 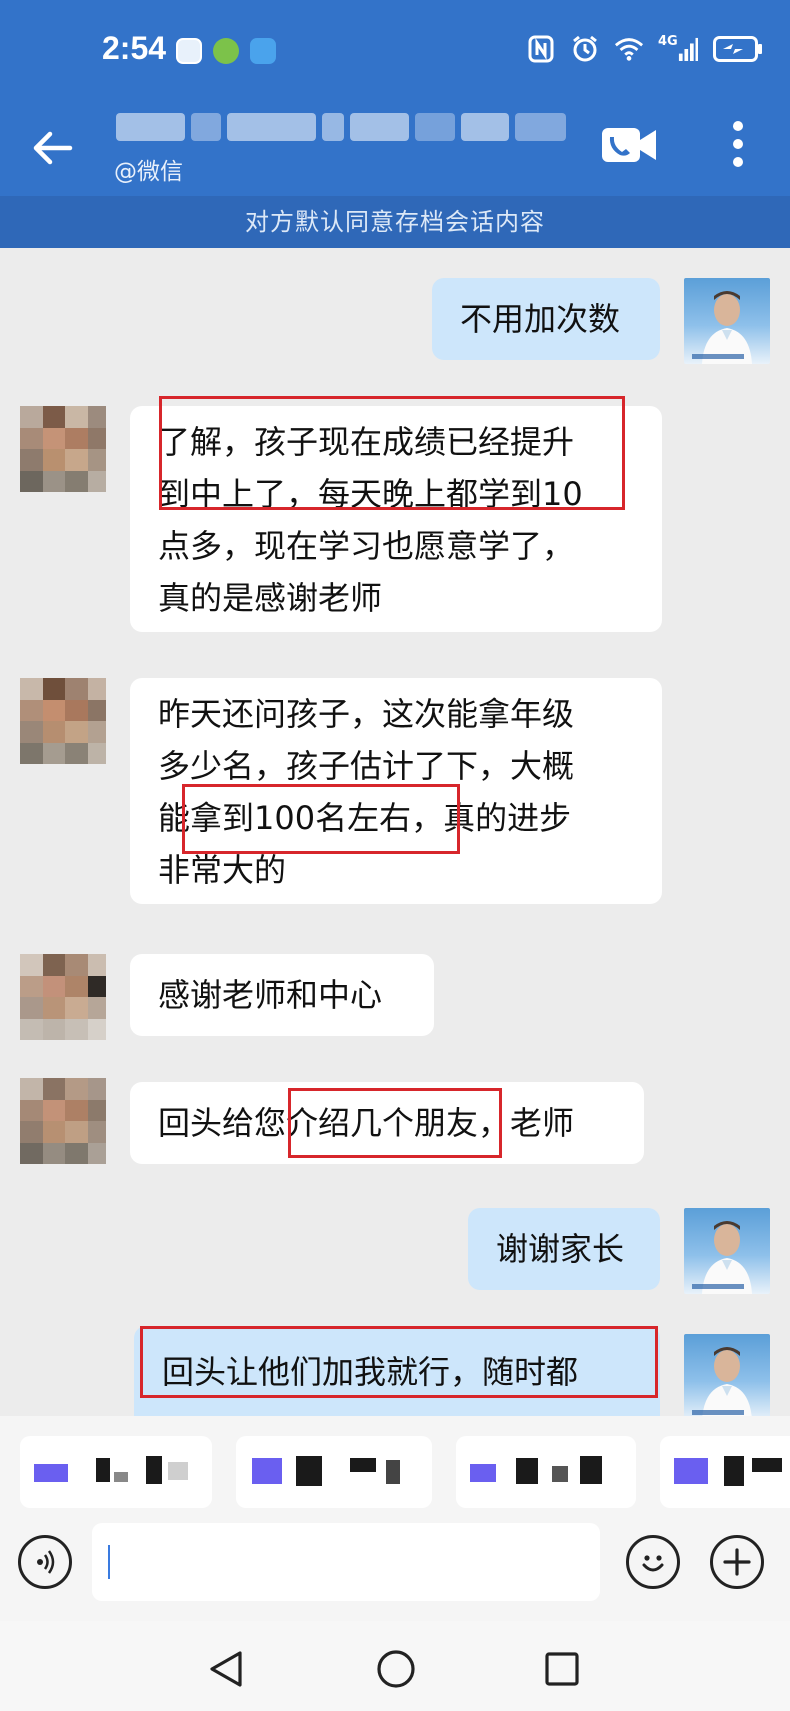 What do you see at coordinates (366, 442) in the screenshot?
I see `message-line: 了解，孩子现在成绩已经提升` at bounding box center [366, 442].